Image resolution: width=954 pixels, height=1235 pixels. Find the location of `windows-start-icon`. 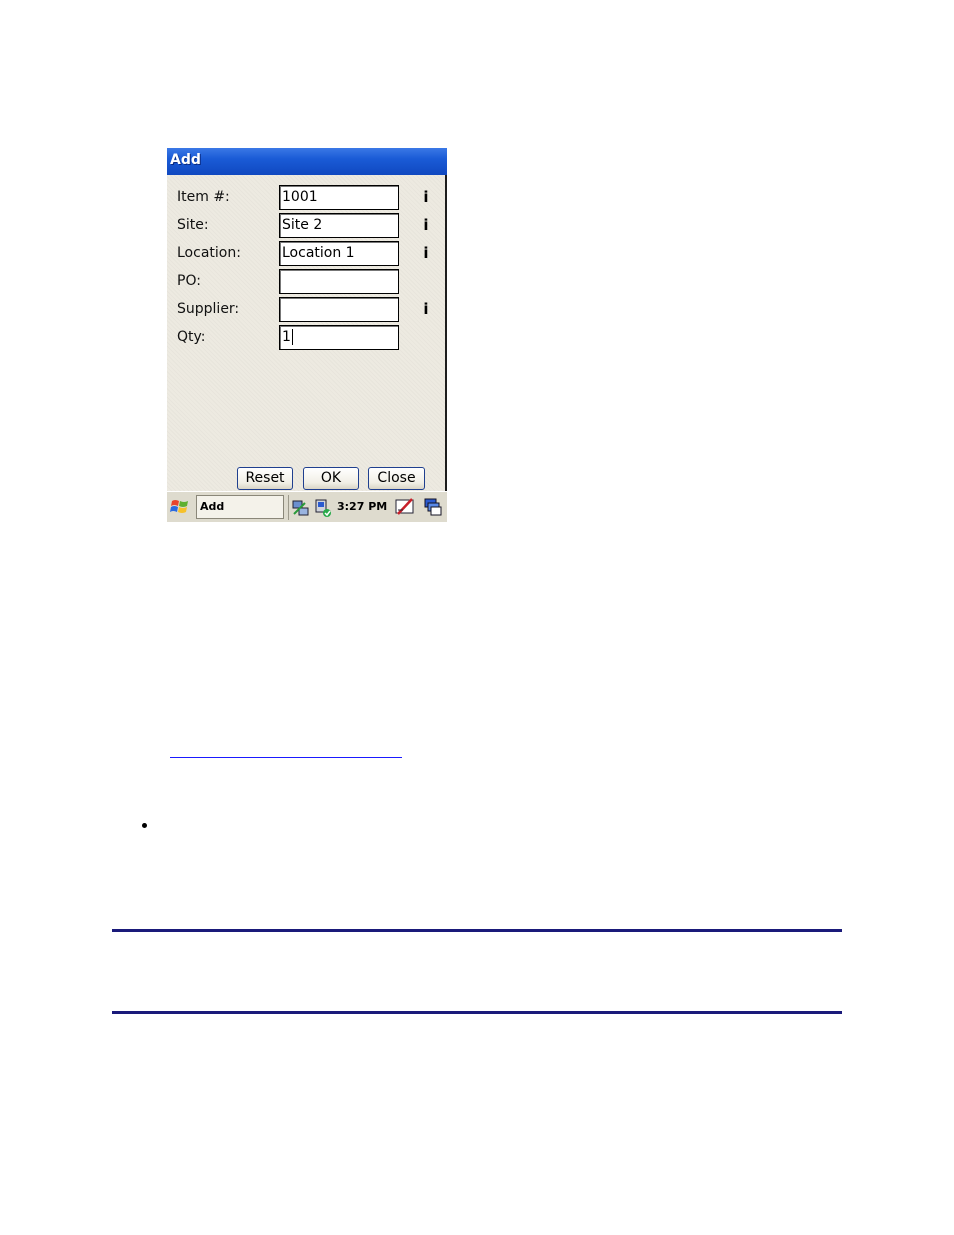

windows-start-icon is located at coordinates (180, 507).